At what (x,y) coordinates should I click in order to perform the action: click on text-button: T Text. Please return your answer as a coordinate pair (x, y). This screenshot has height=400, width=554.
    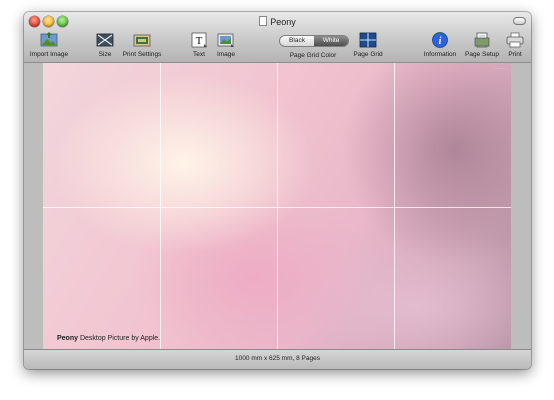
    Looking at the image, I should click on (199, 46).